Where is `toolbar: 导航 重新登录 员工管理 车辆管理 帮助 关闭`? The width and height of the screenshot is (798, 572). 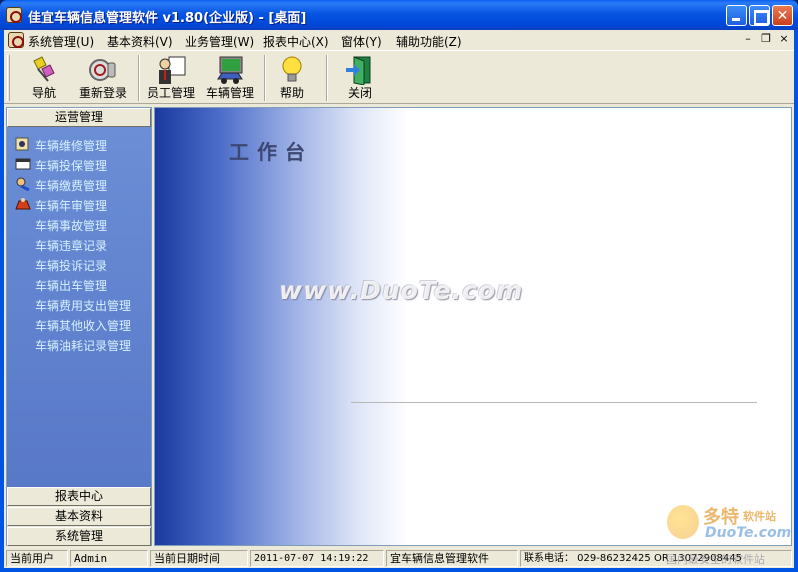
toolbar: 导航 重新登录 员工管理 车辆管理 帮助 关闭 is located at coordinates (399, 77).